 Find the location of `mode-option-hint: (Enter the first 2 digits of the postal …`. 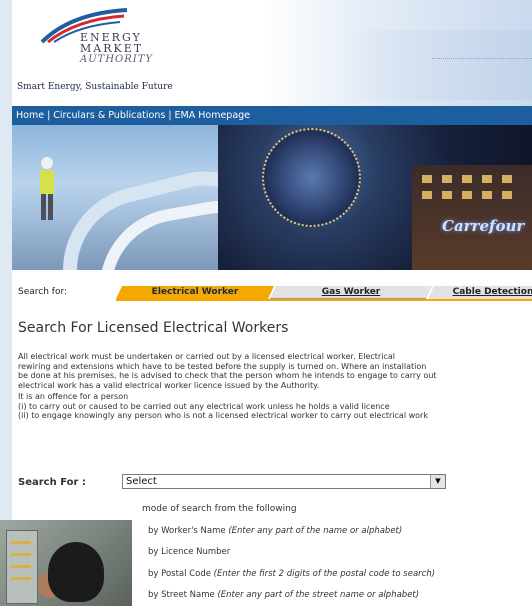

mode-option-hint: (Enter the first 2 digits of the postal … is located at coordinates (324, 574).